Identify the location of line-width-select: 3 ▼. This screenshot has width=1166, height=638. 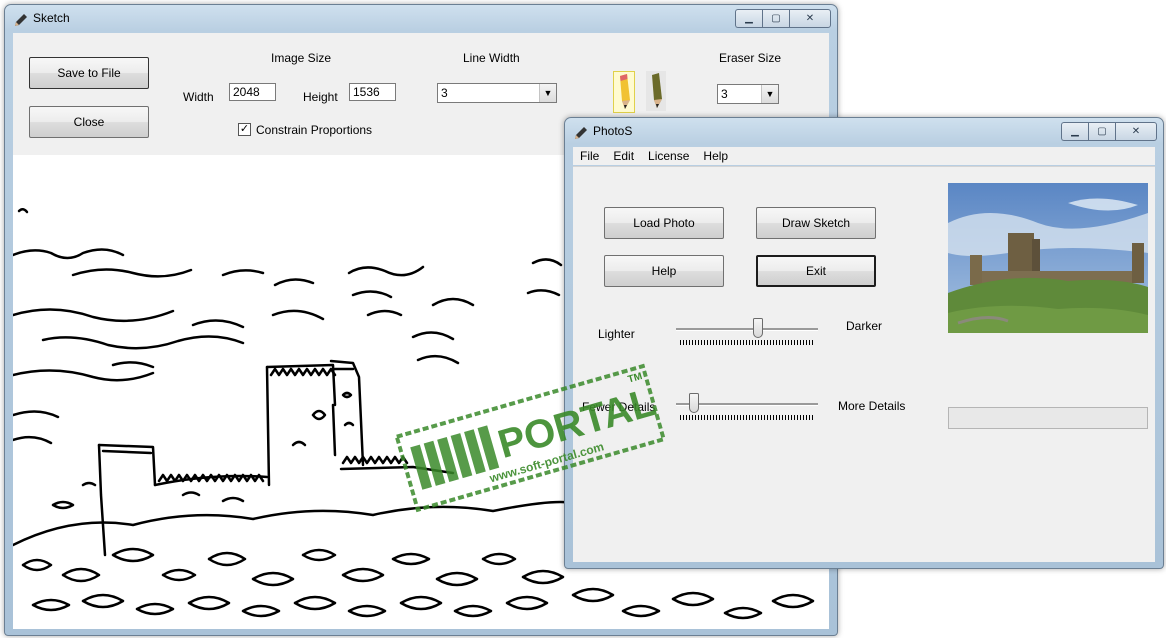
(497, 93).